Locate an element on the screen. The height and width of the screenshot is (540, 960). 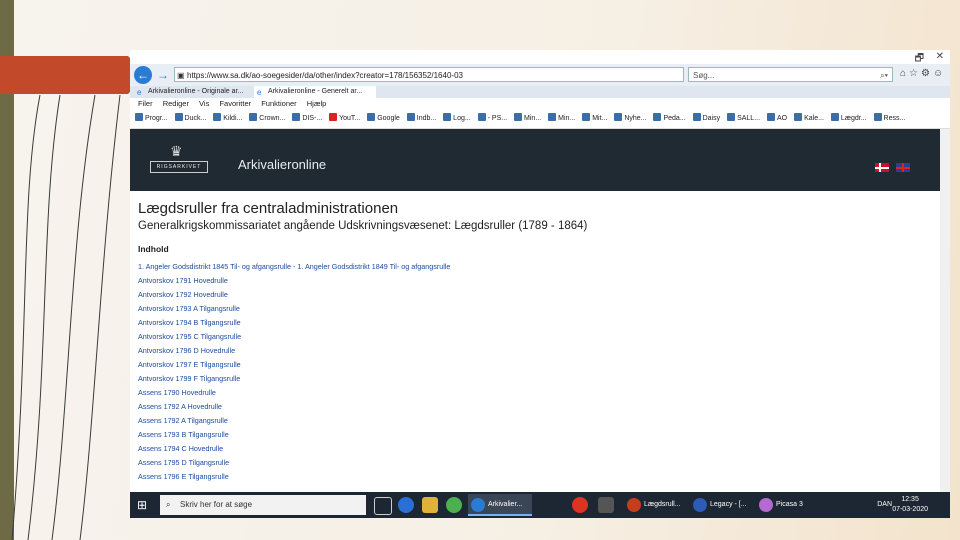
home-icon: ⌂ is located at coordinates (904, 73).